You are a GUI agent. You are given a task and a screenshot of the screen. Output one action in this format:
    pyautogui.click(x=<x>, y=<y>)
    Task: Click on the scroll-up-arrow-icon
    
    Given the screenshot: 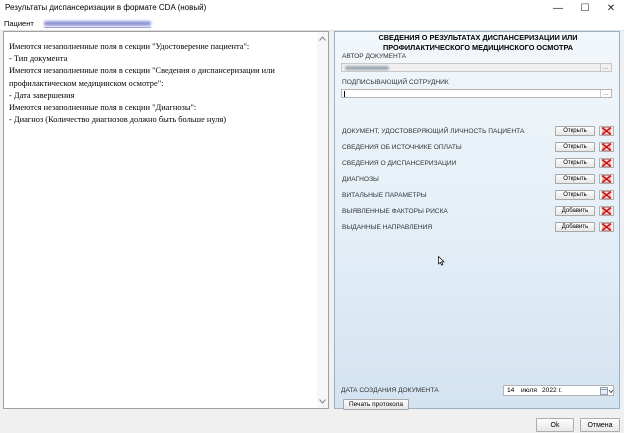 What is the action you would take?
    pyautogui.click(x=322, y=38)
    